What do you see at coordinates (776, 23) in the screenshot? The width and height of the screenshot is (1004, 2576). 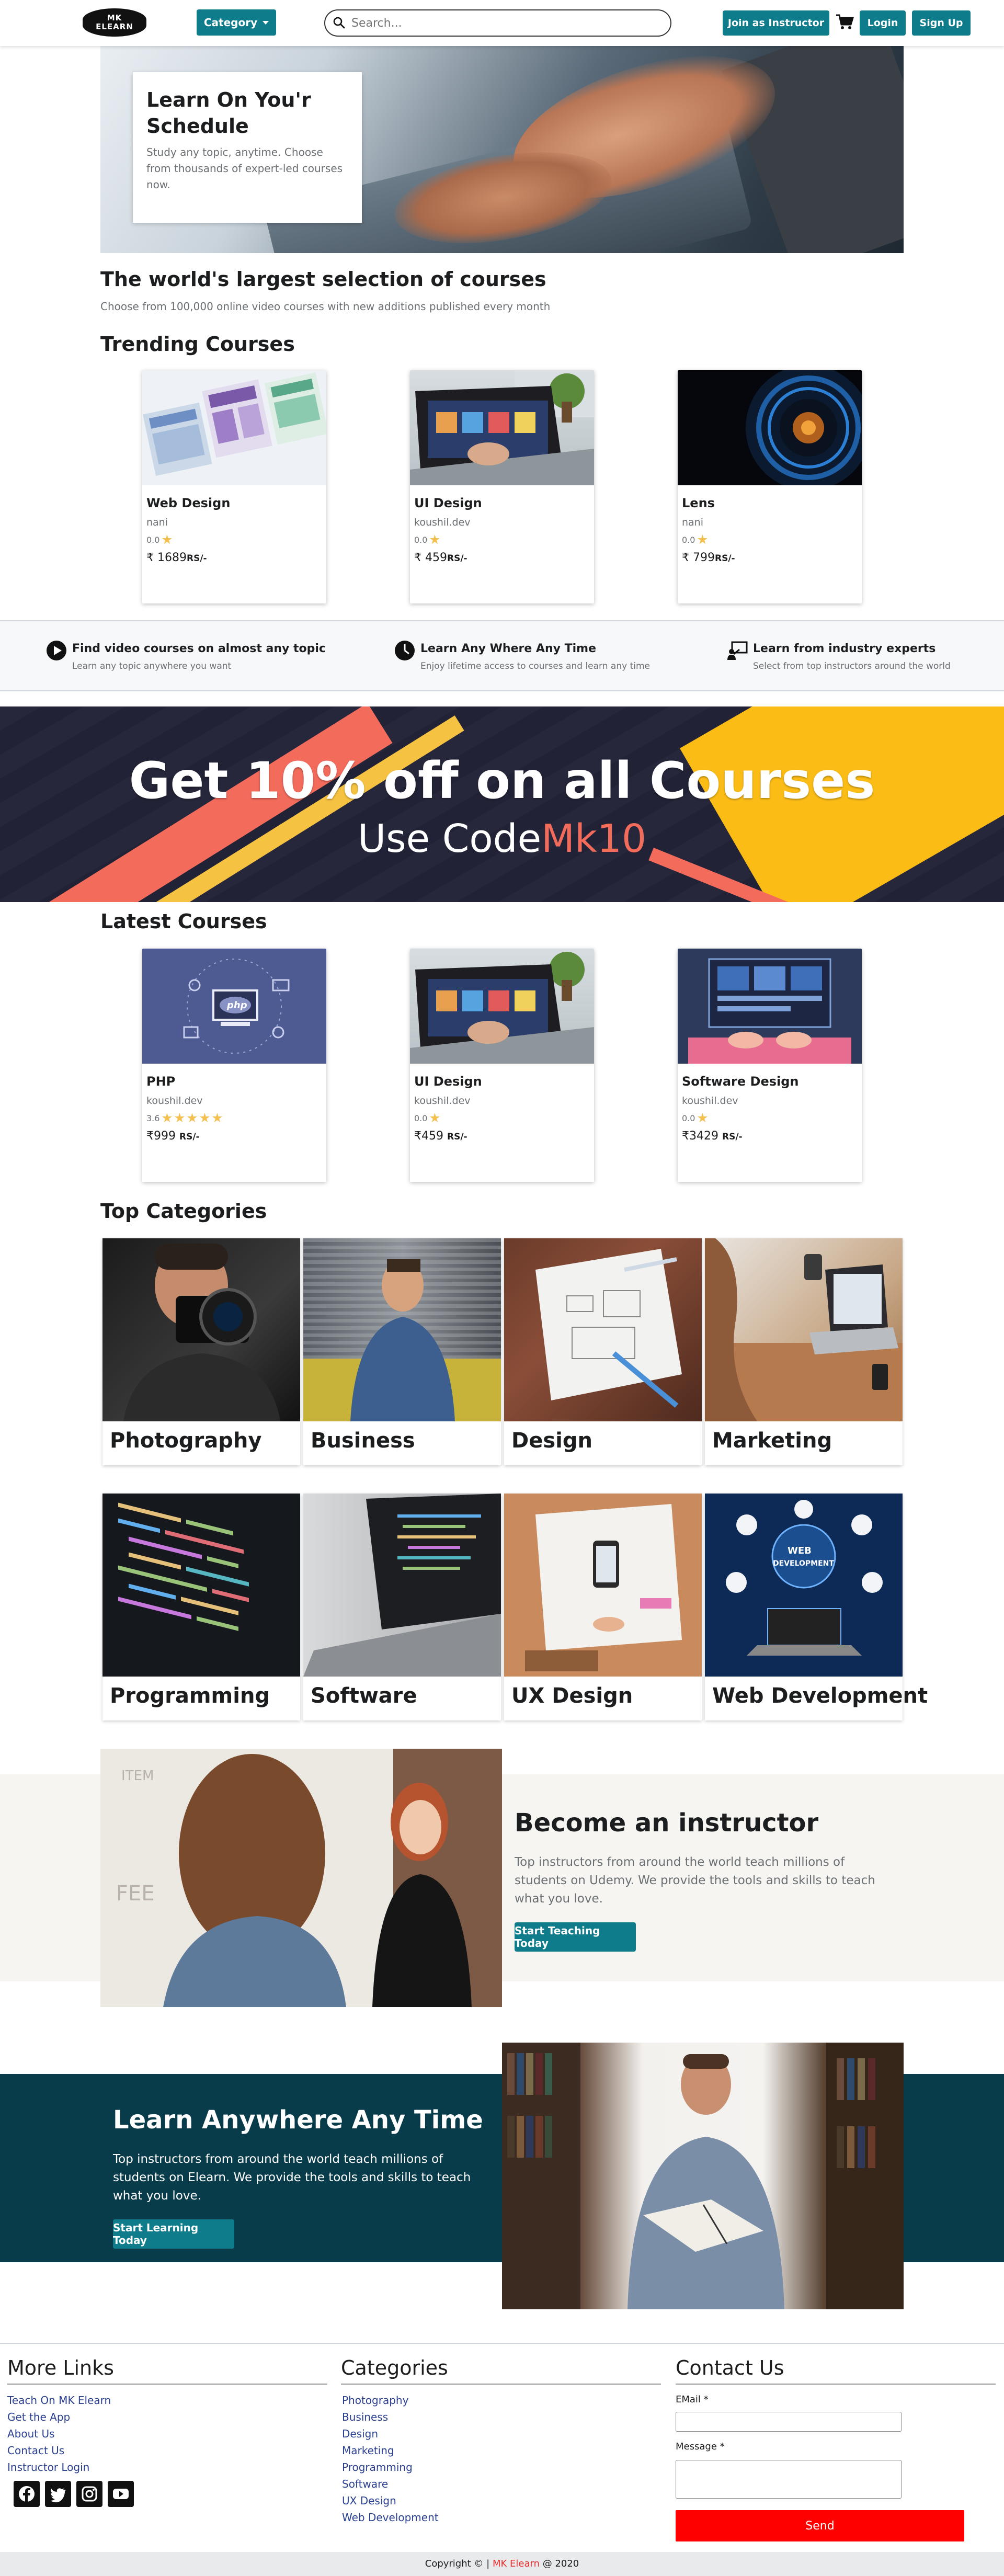 I see `join-instructor-button: Join as Instructor` at bounding box center [776, 23].